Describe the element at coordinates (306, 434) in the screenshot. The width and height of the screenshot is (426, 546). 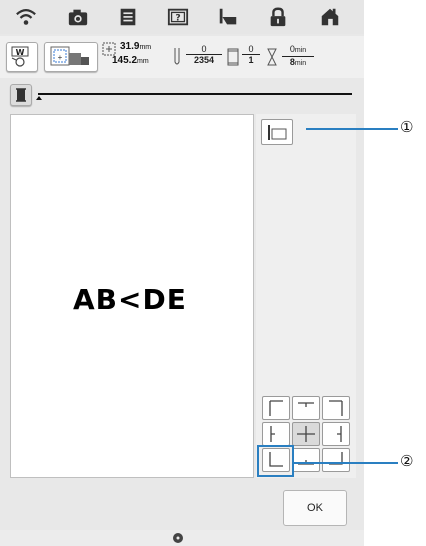
I see `start-center-button` at that location.